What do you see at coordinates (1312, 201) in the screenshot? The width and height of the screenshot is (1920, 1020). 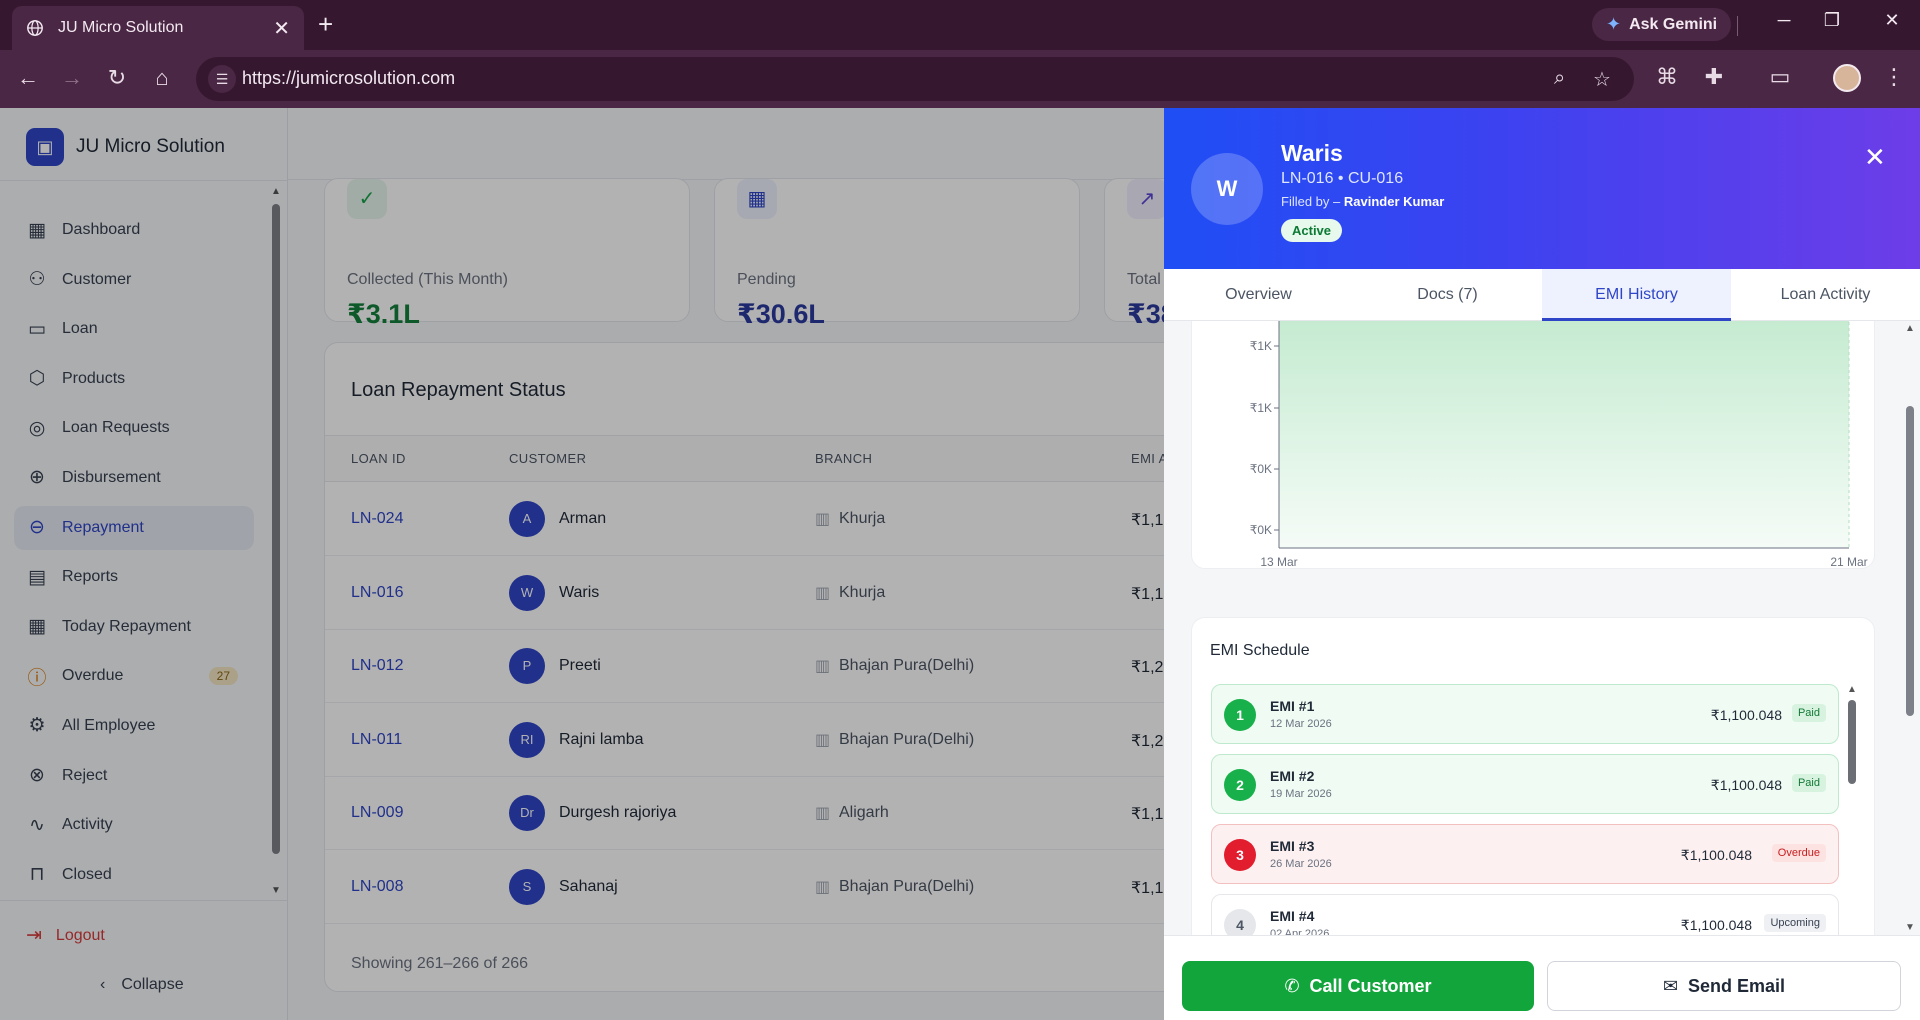 I see `filled-by-prefix: Filled by –` at bounding box center [1312, 201].